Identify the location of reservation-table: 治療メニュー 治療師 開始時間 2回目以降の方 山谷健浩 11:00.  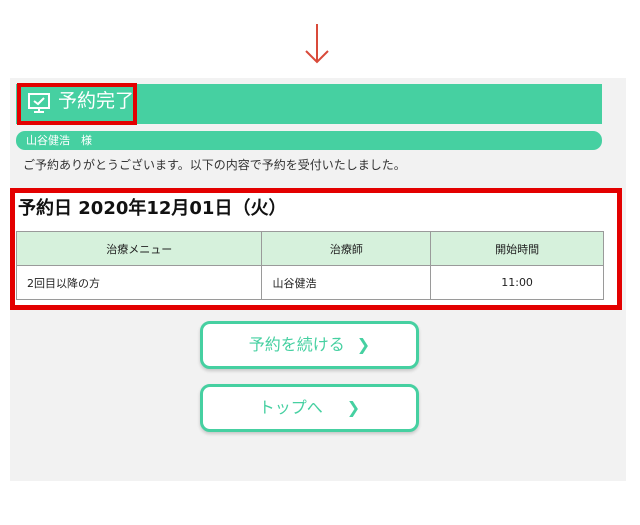
(309, 265).